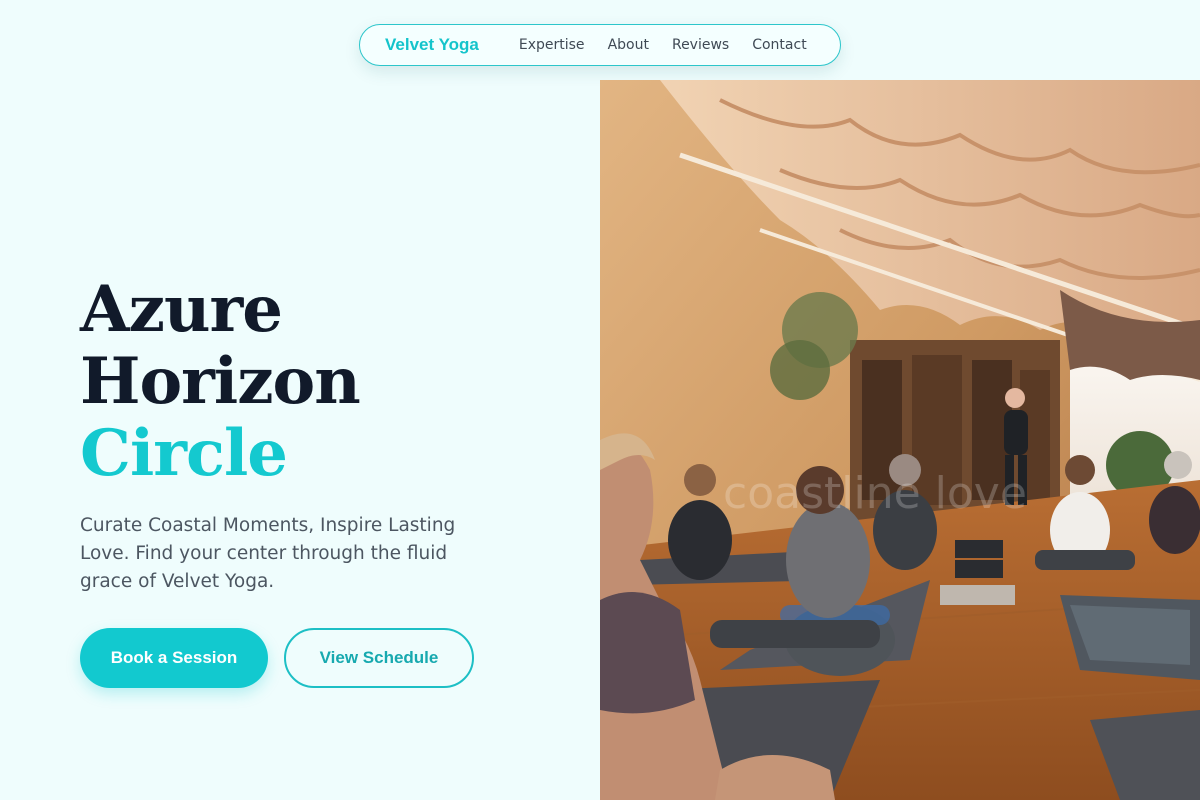 This screenshot has width=1200, height=800. Describe the element at coordinates (875, 493) in the screenshot. I see `photo-watermark: coastline love` at that location.